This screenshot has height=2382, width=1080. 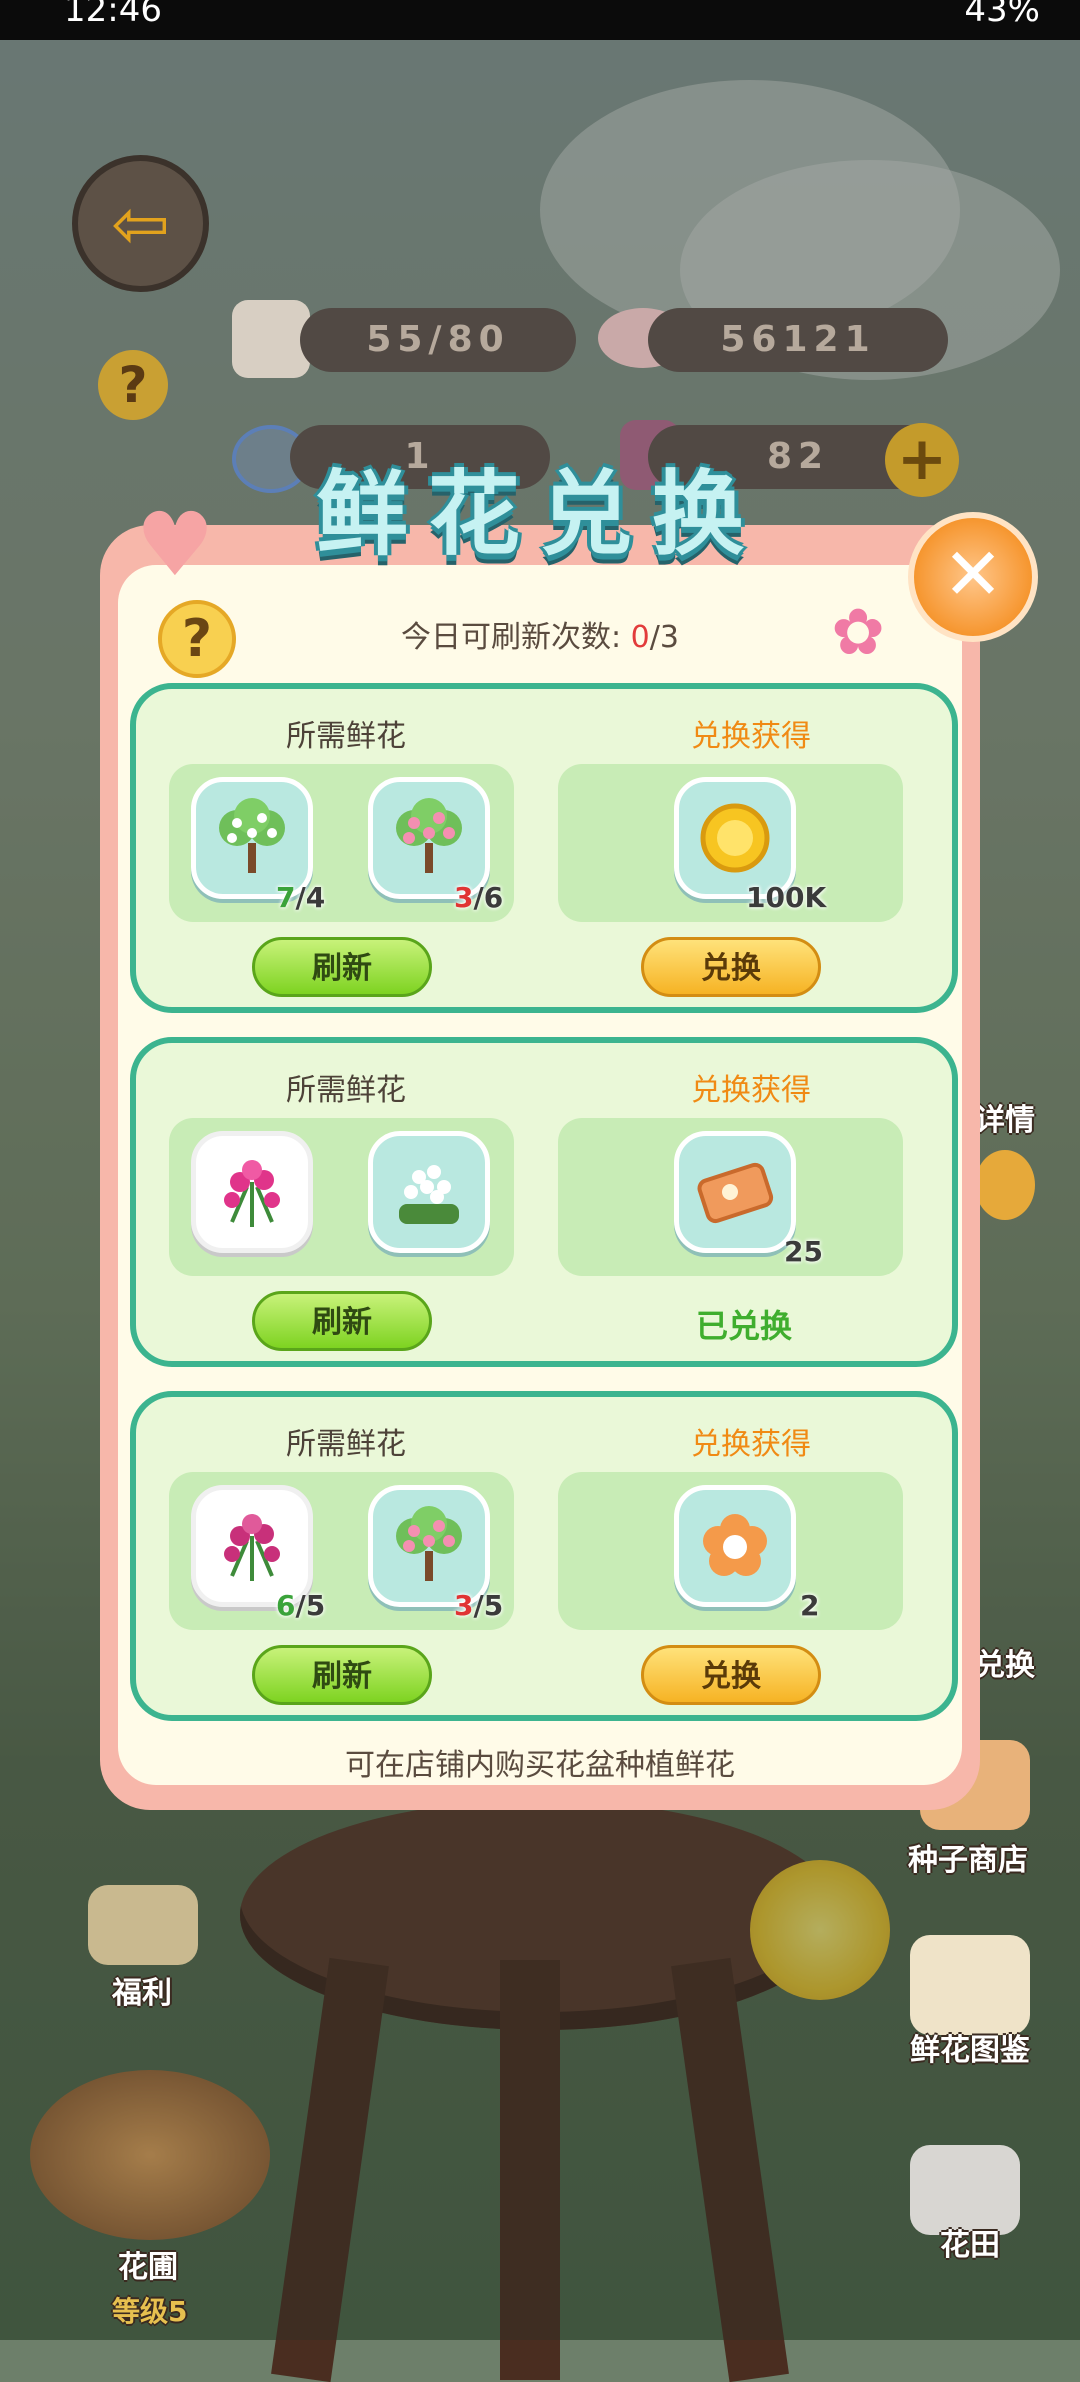 What do you see at coordinates (744, 1326) in the screenshot?
I see `redeemed-status: 已兑换` at bounding box center [744, 1326].